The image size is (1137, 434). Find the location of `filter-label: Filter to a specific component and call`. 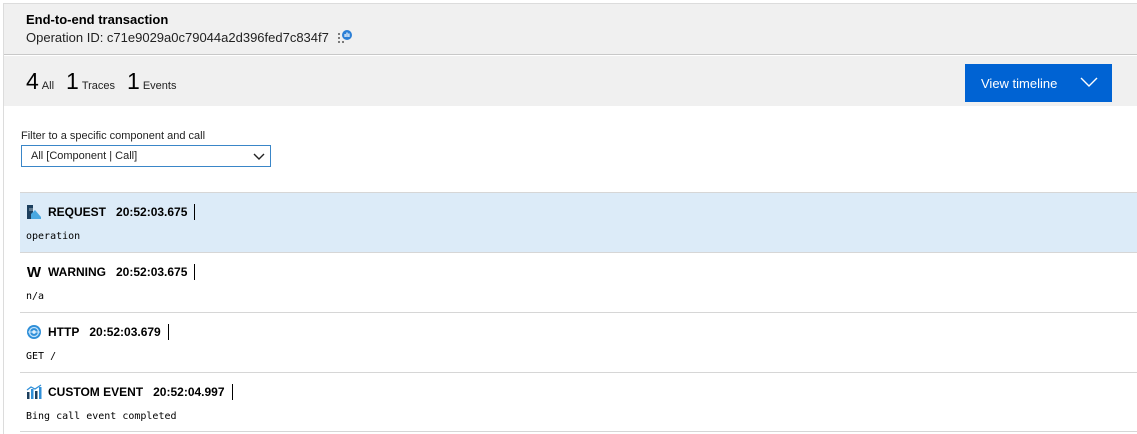

filter-label: Filter to a specific component and call is located at coordinates (113, 136).